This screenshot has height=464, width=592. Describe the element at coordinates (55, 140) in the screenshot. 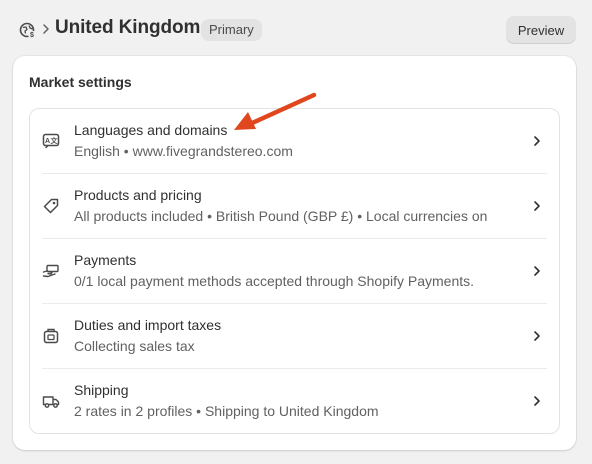

I see `svg-text: 文` at that location.